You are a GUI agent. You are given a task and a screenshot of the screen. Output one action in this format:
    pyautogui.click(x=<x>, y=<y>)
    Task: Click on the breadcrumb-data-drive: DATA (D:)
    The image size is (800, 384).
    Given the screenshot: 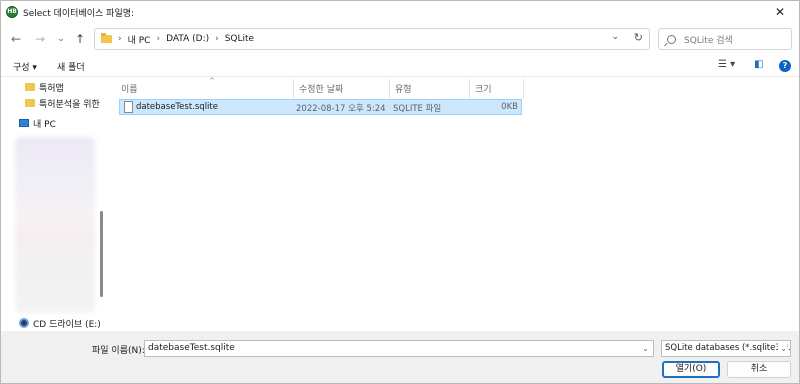 What is the action you would take?
    pyautogui.click(x=187, y=39)
    